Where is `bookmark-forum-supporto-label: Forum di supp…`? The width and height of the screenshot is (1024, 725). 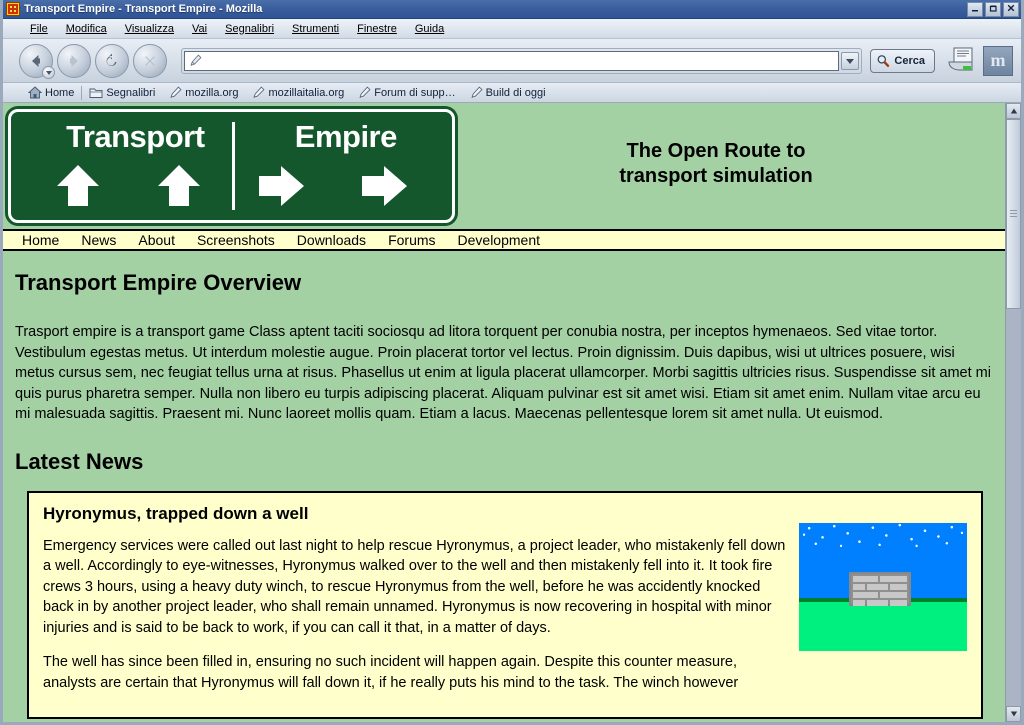 bookmark-forum-supporto-label: Forum di supp… is located at coordinates (415, 92).